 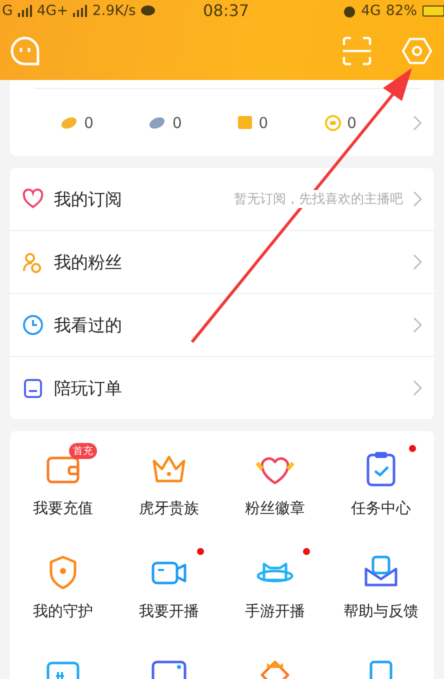 What do you see at coordinates (222, 388) in the screenshot?
I see `menu-item: 陪玩订单` at bounding box center [222, 388].